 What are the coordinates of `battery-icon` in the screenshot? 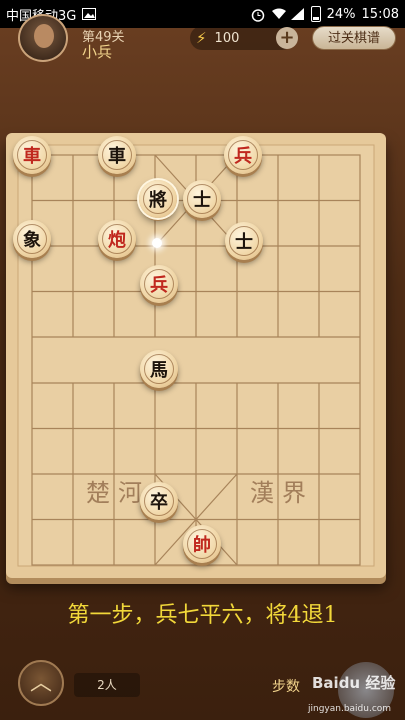 It's located at (315, 14).